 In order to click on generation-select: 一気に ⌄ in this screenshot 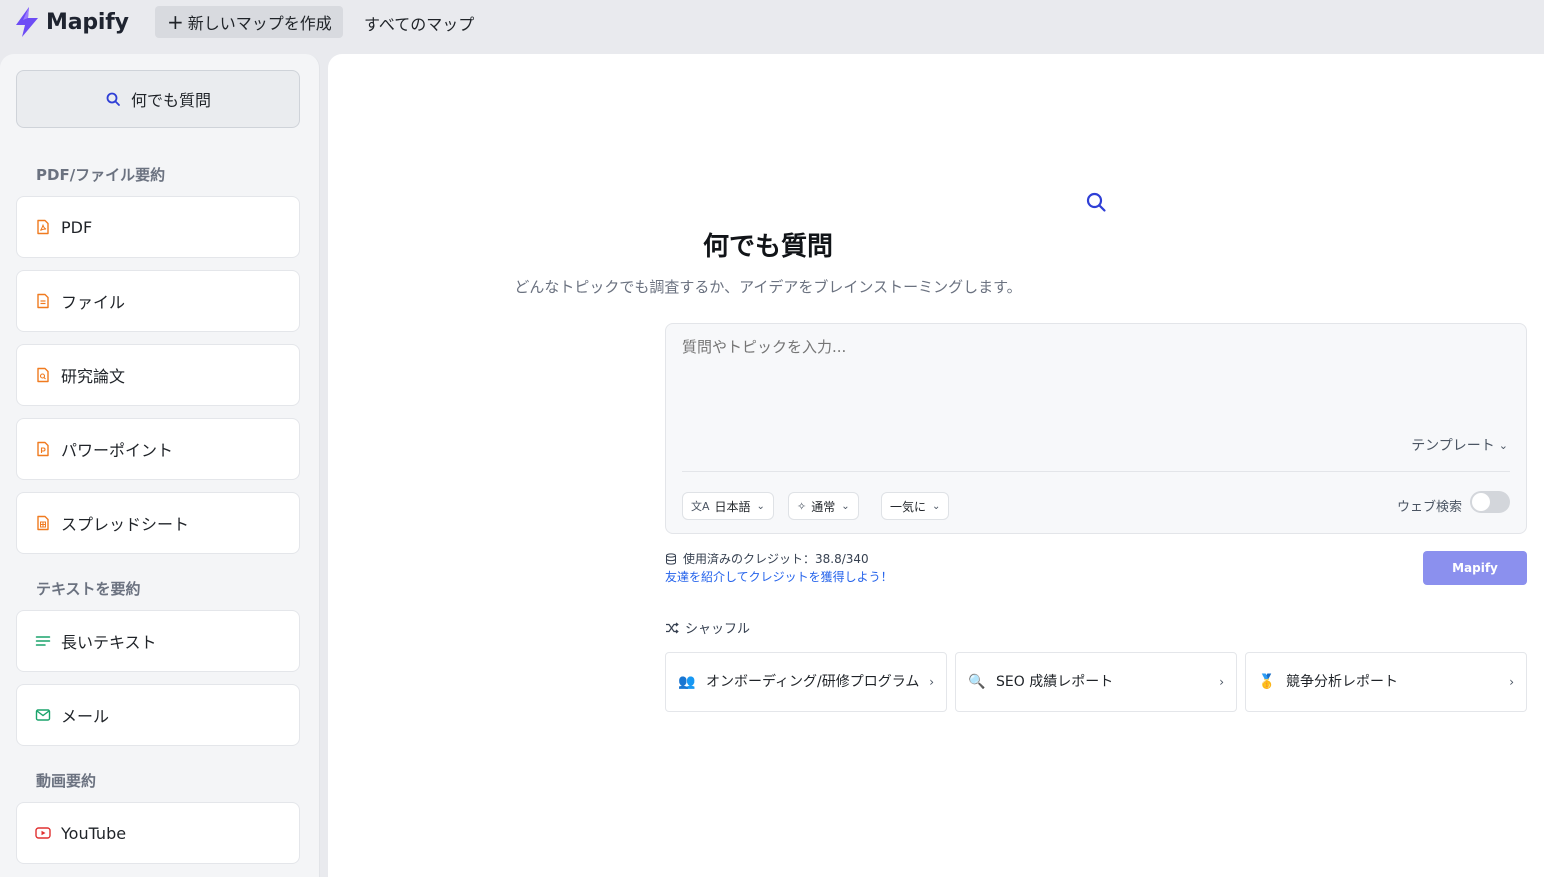, I will do `click(915, 506)`.